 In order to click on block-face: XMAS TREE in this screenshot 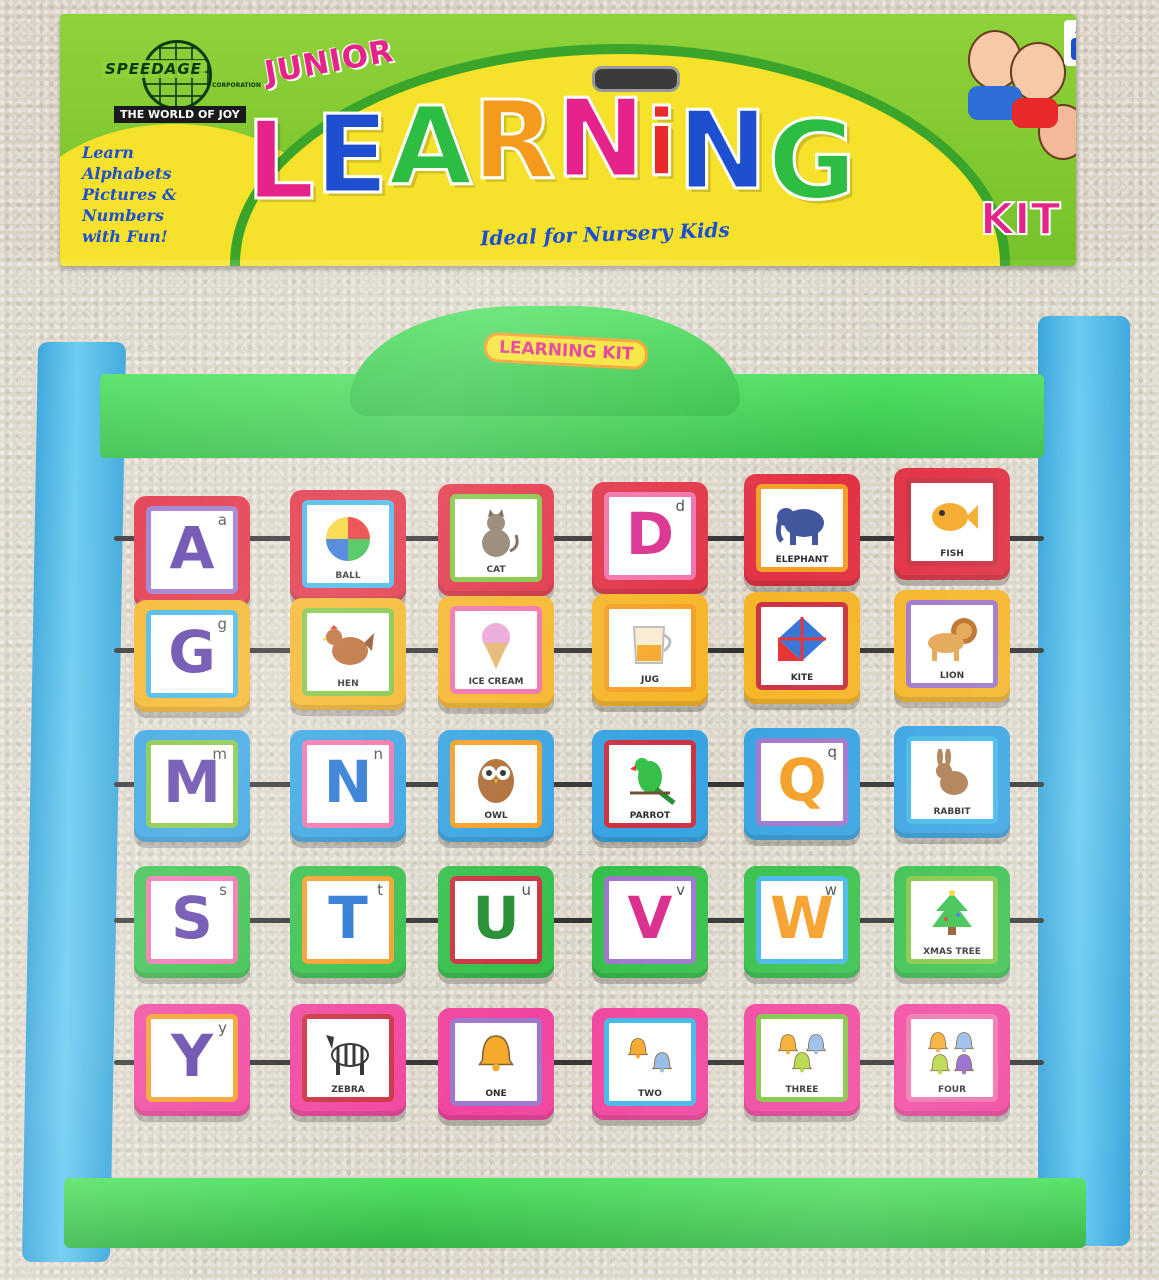, I will do `click(952, 920)`.